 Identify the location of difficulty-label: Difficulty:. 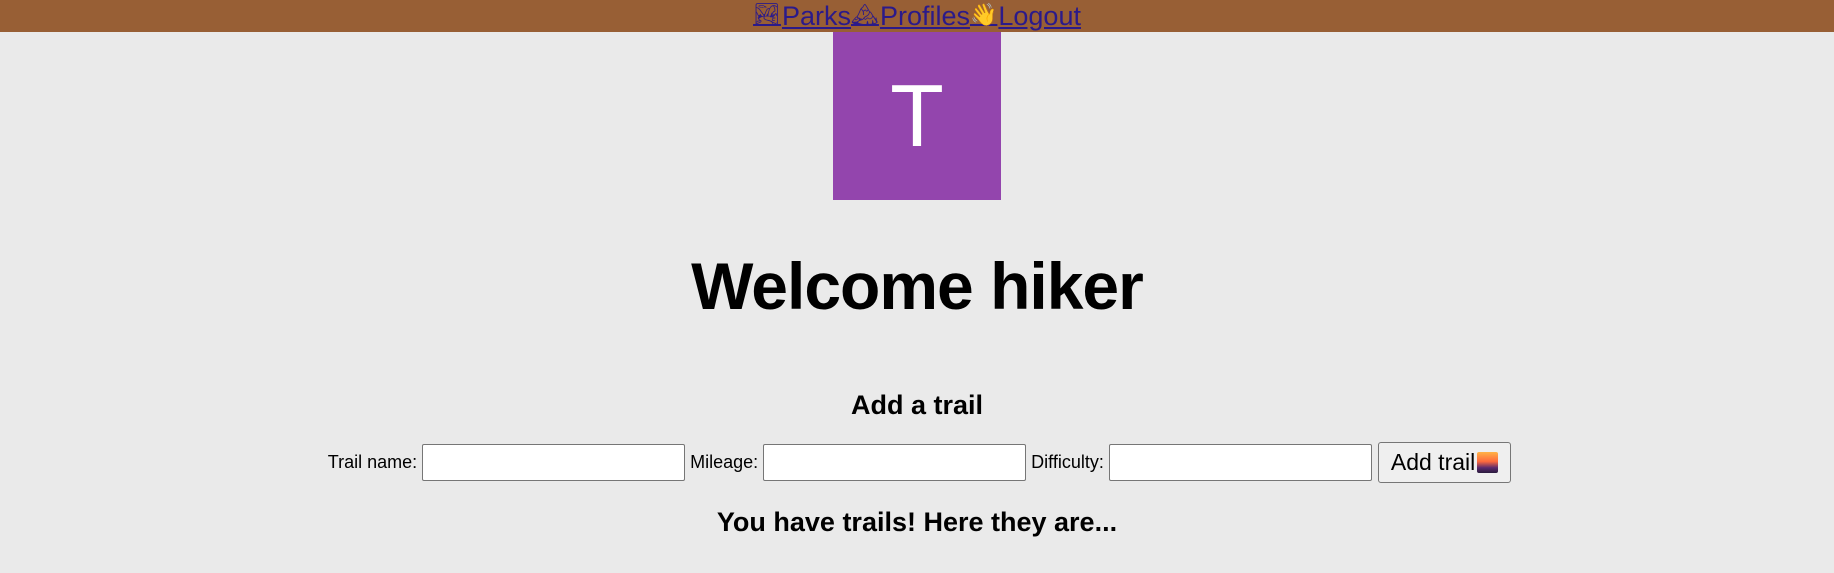
(1067, 462).